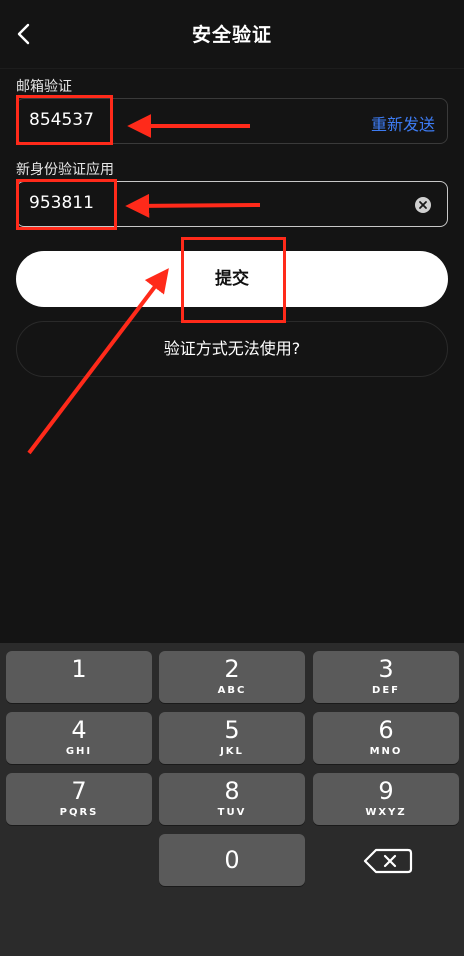 The width and height of the screenshot is (464, 956). Describe the element at coordinates (386, 677) in the screenshot. I see `key-3: 3 DEF` at that location.